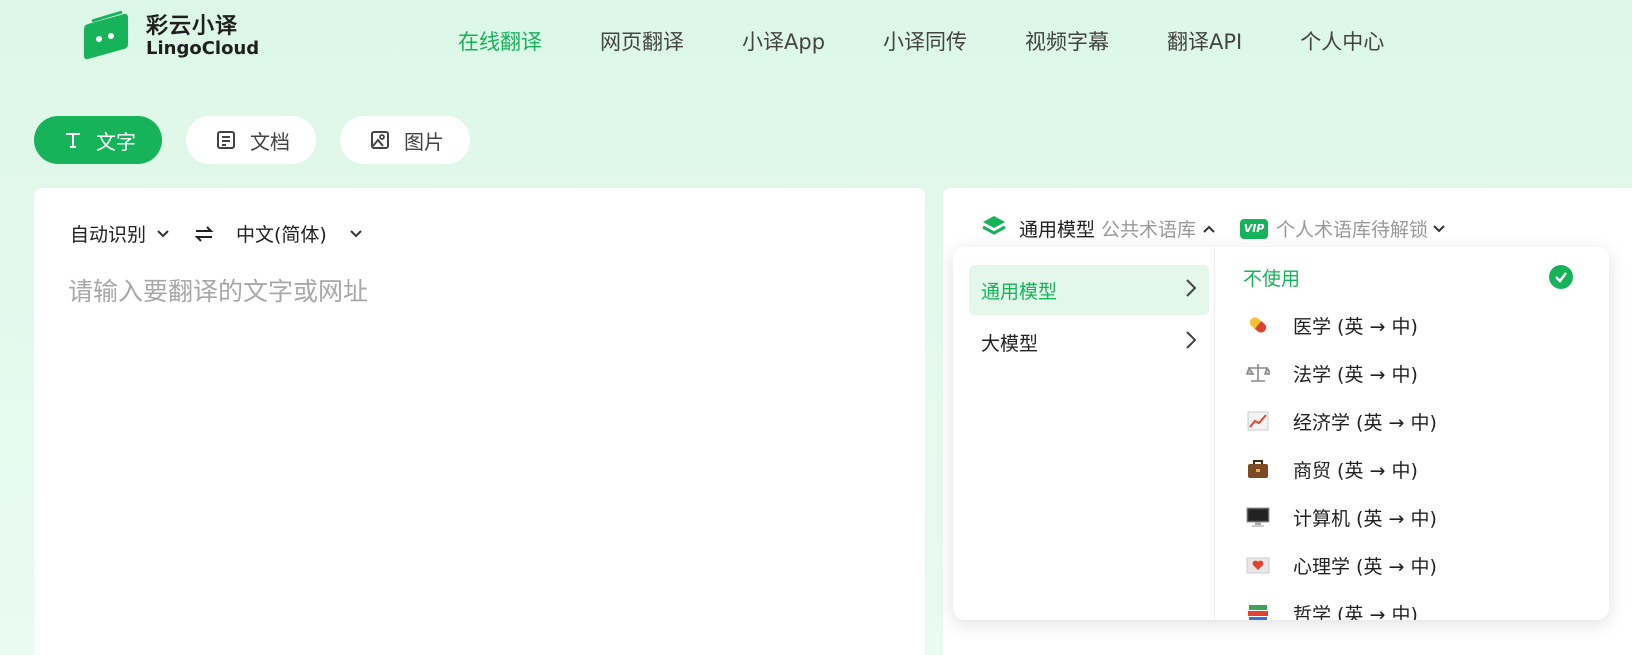 Image resolution: width=1632 pixels, height=655 pixels. Describe the element at coordinates (1412, 277) in the screenshot. I see `option-none: 不使用` at that location.